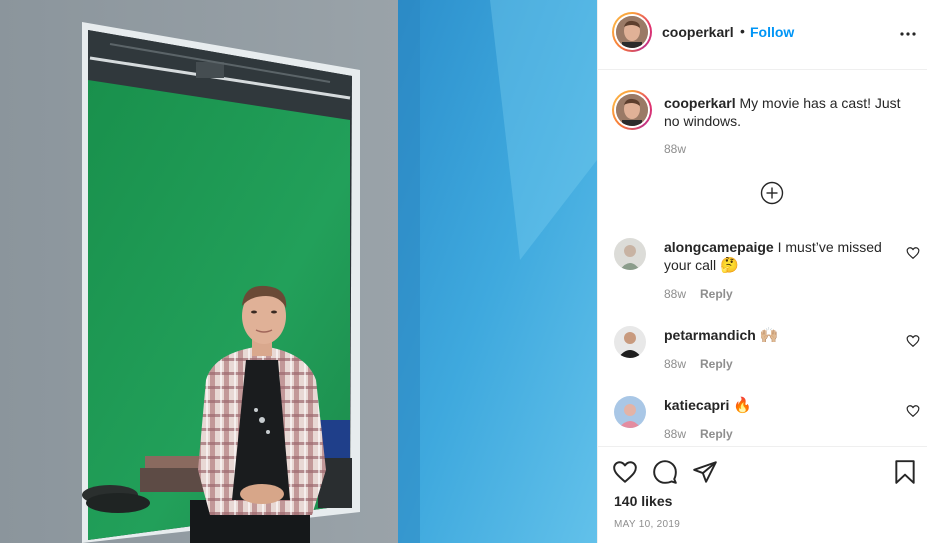  Describe the element at coordinates (772, 32) in the screenshot. I see `follow-button: Follow` at that location.